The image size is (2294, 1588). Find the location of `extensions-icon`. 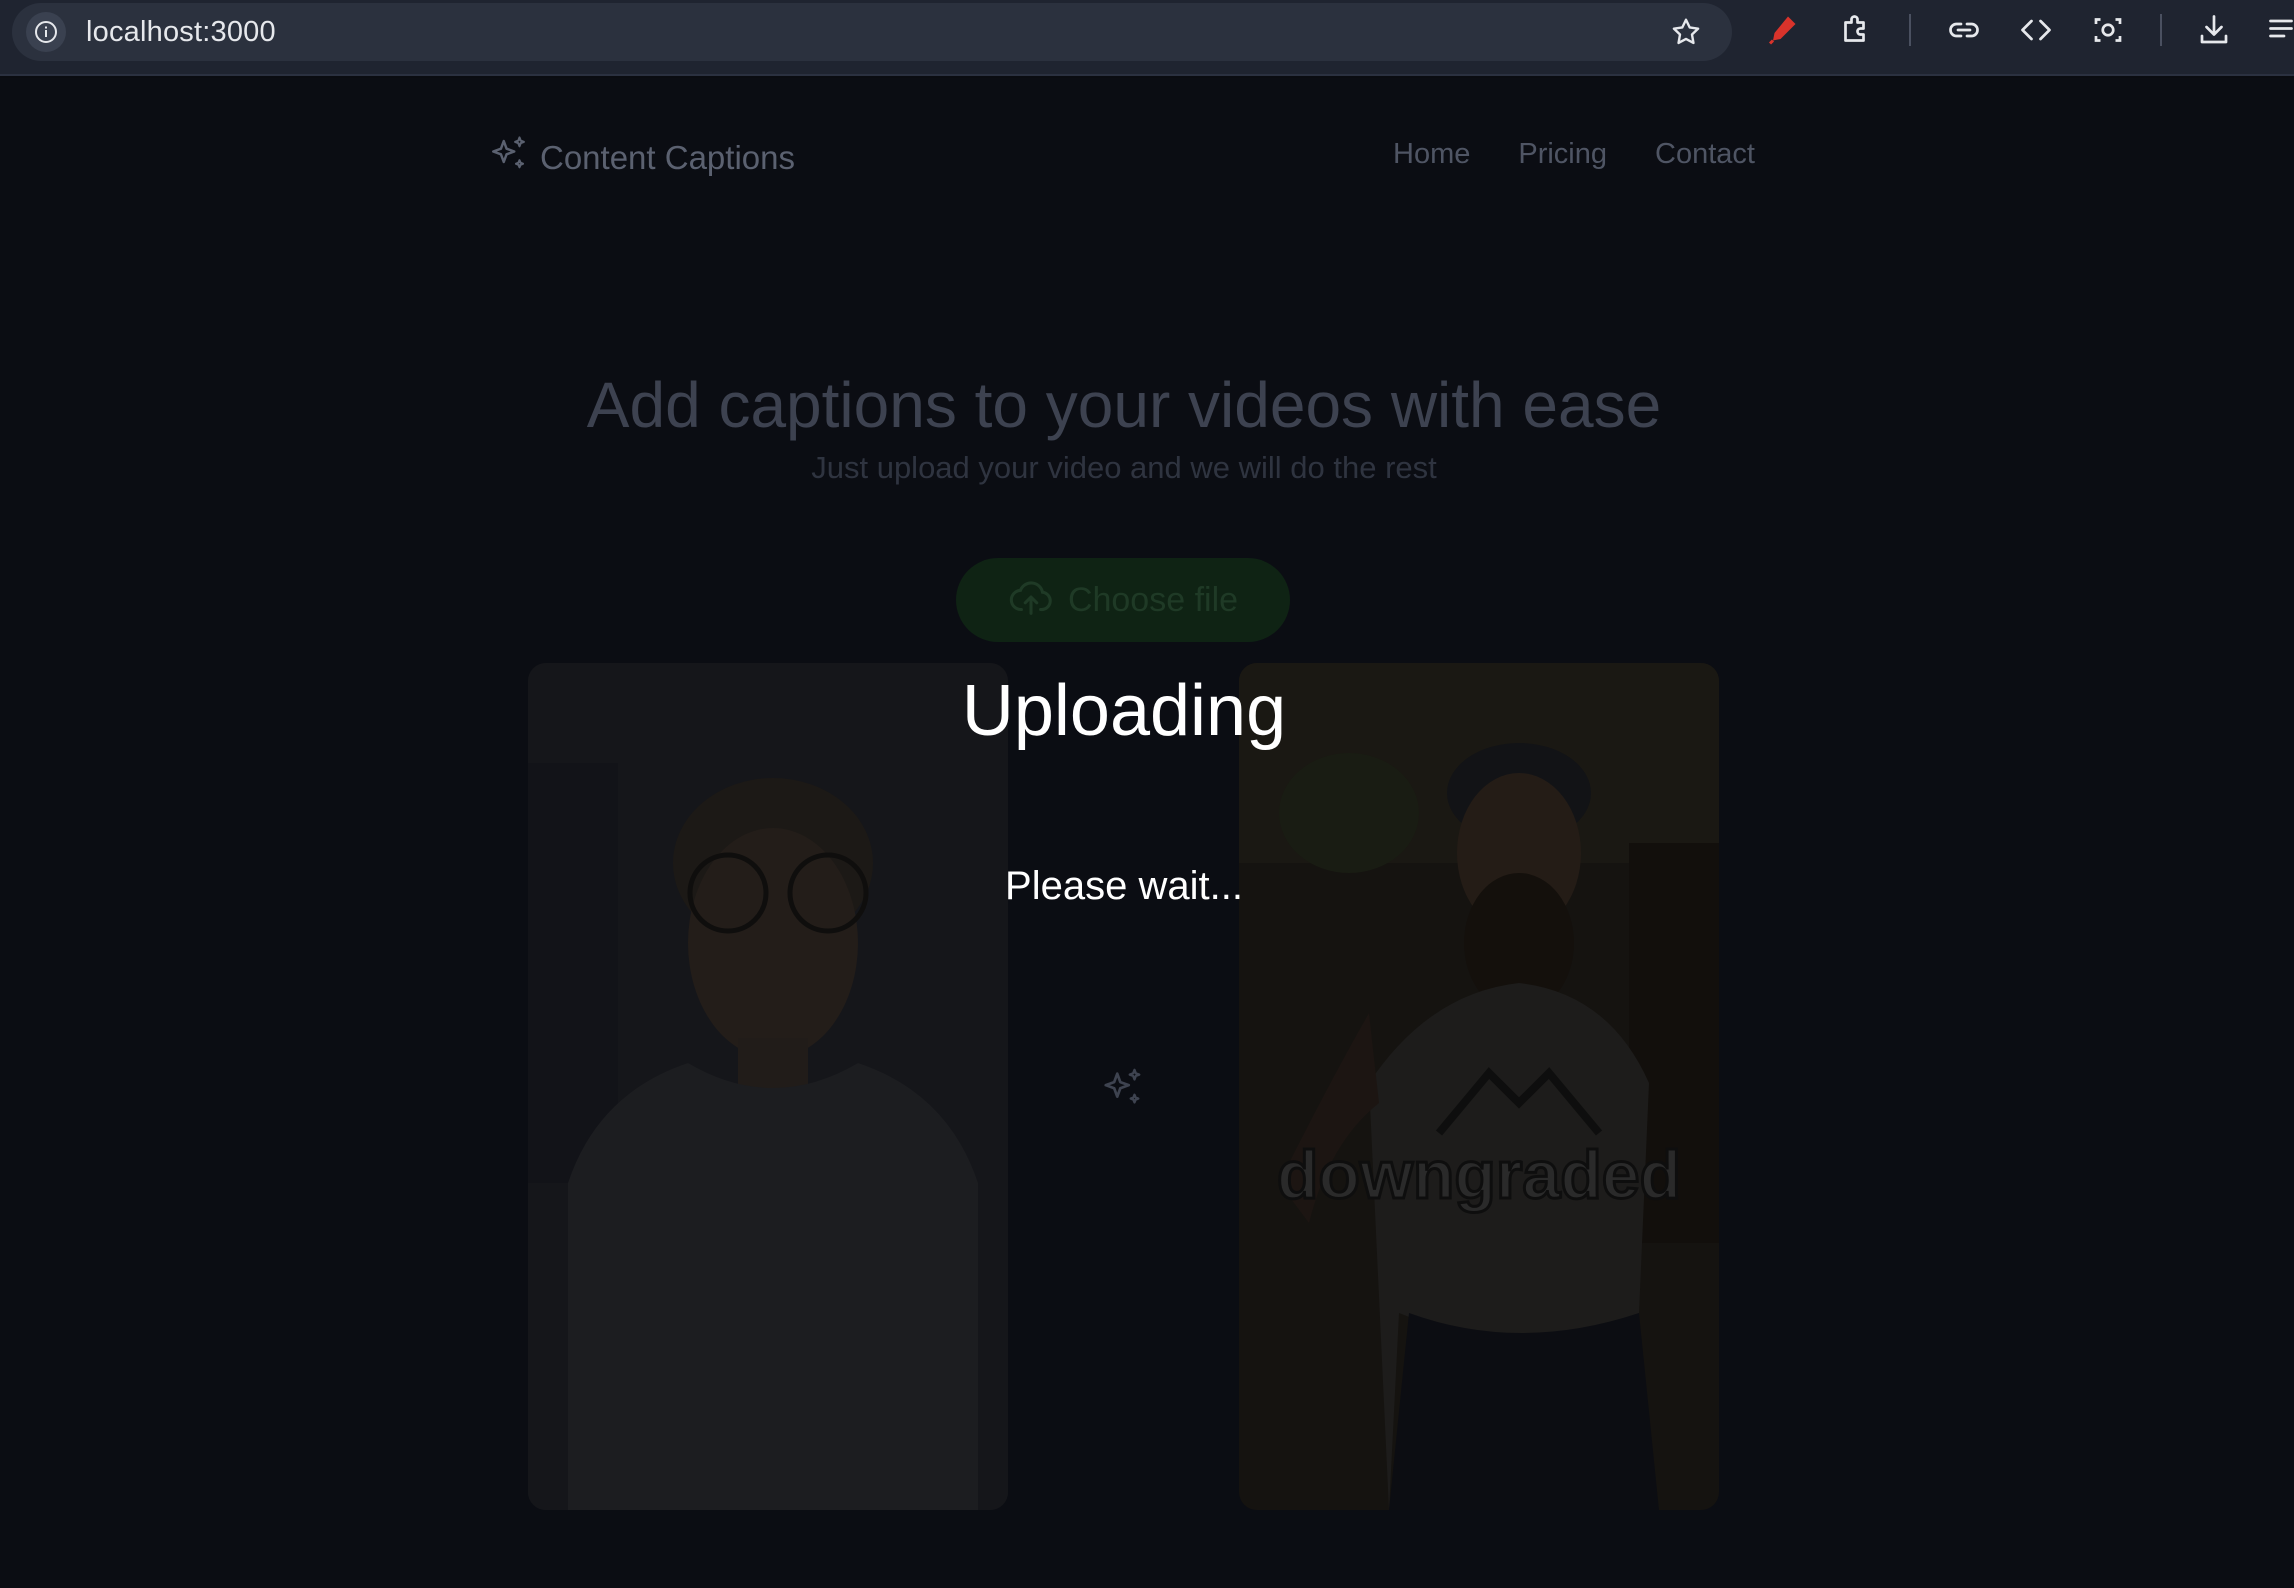

extensions-icon is located at coordinates (1856, 30).